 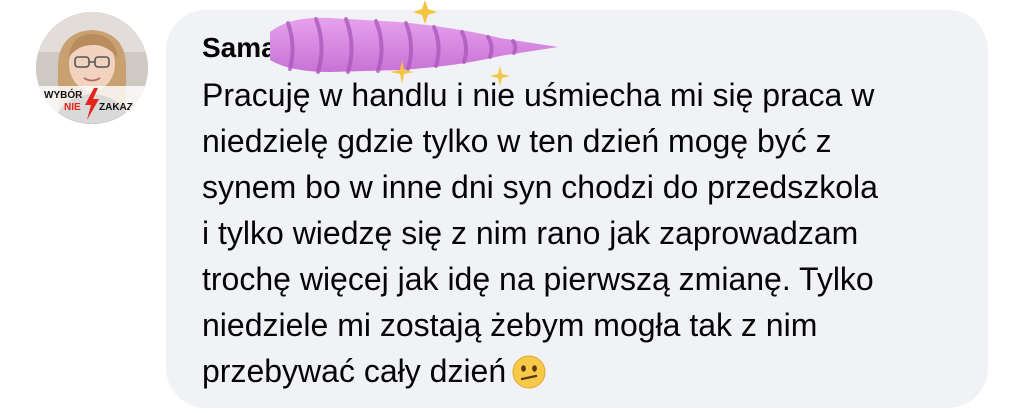 I want to click on badge-text-wybor: WYBÓR, so click(x=63, y=94).